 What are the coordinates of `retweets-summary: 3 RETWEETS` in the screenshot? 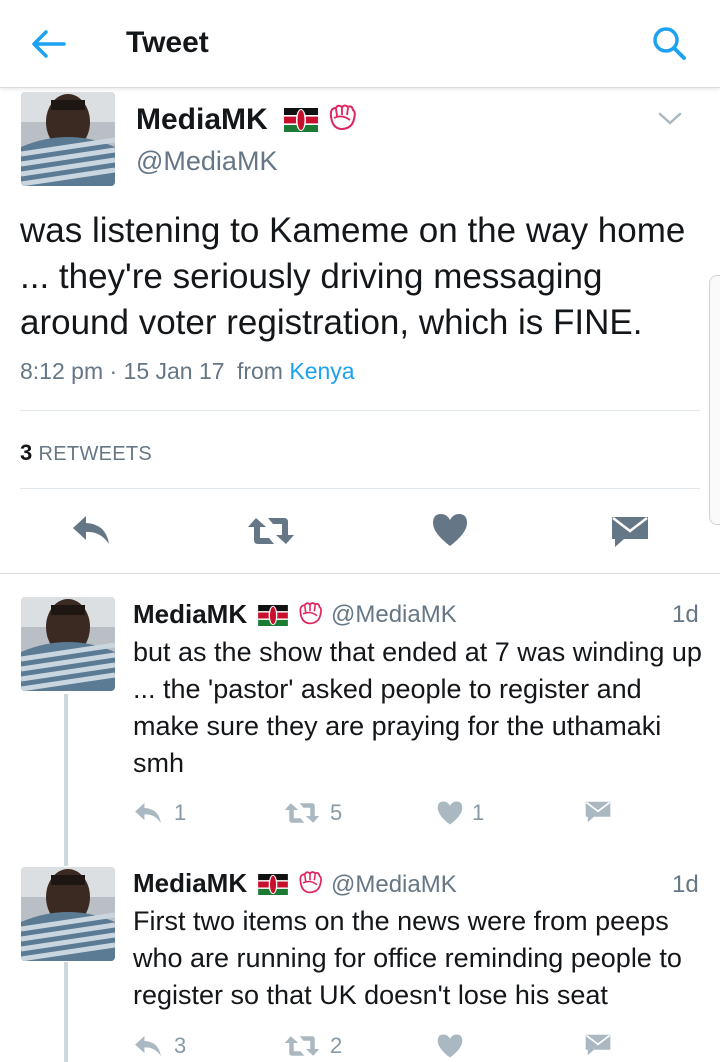 It's located at (86, 453).